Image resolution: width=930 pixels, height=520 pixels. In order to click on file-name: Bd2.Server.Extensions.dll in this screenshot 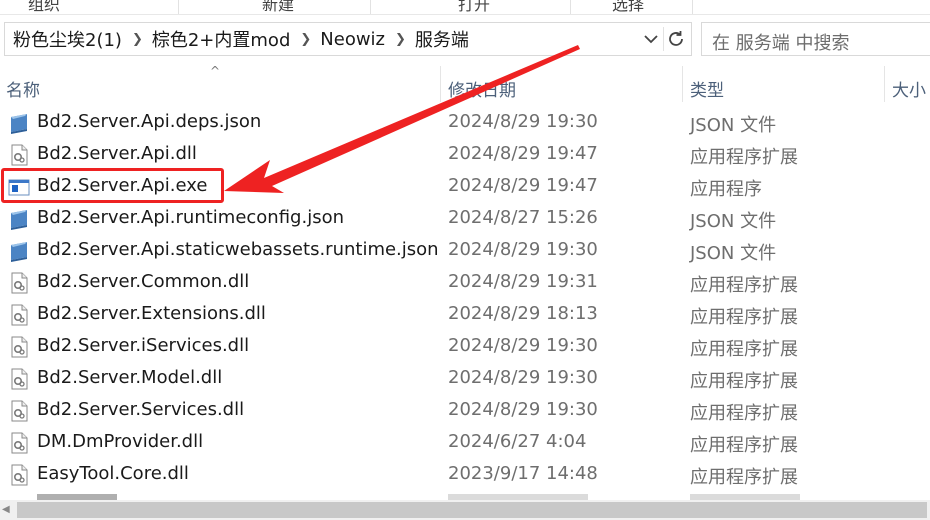, I will do `click(151, 313)`.